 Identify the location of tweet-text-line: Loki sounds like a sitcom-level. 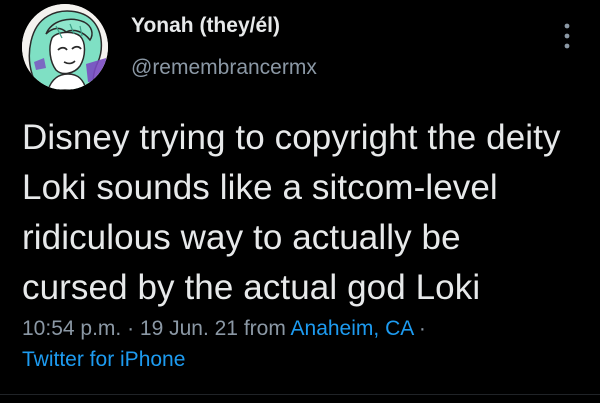
(260, 187).